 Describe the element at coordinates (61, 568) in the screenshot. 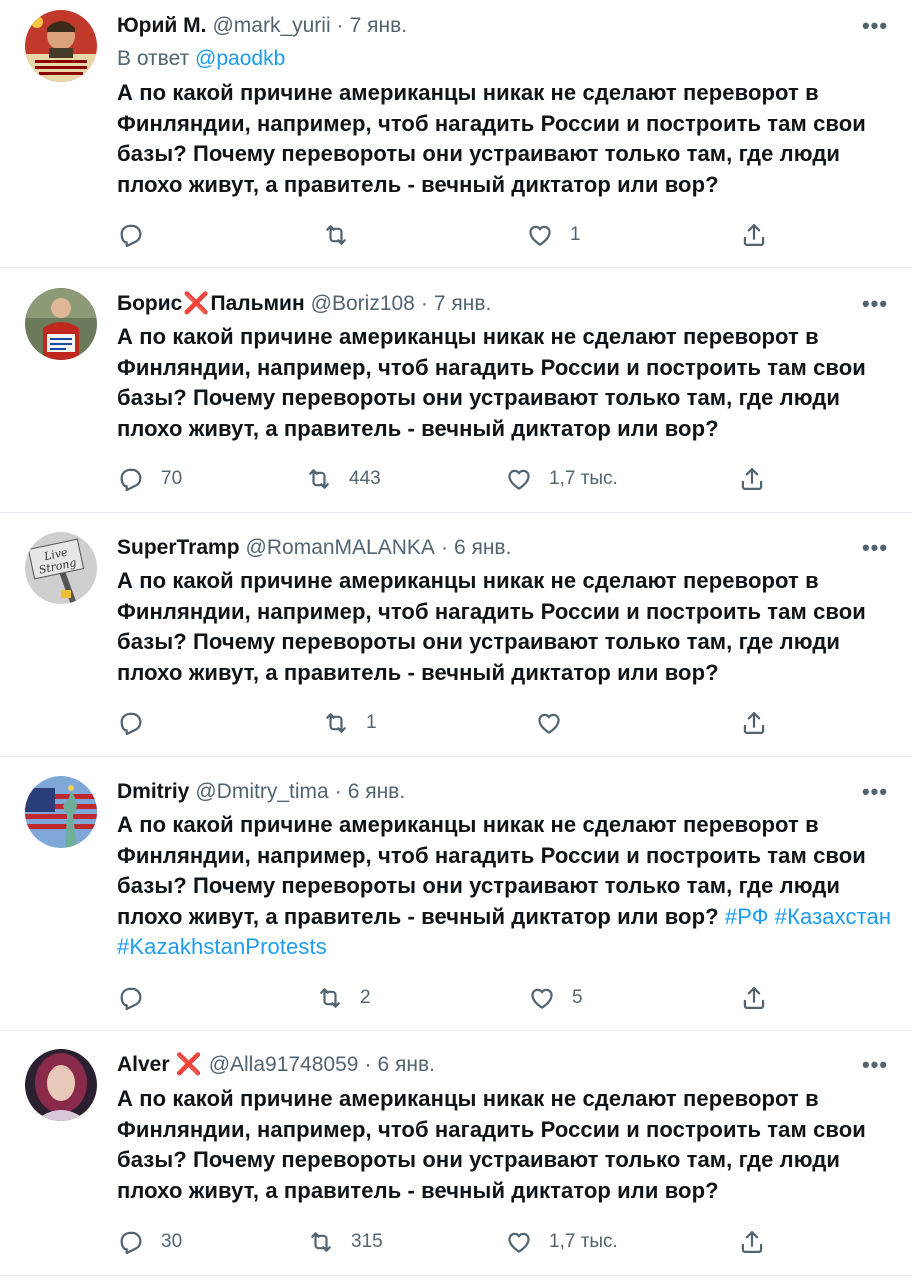

I see `avatar: Live Strong` at that location.